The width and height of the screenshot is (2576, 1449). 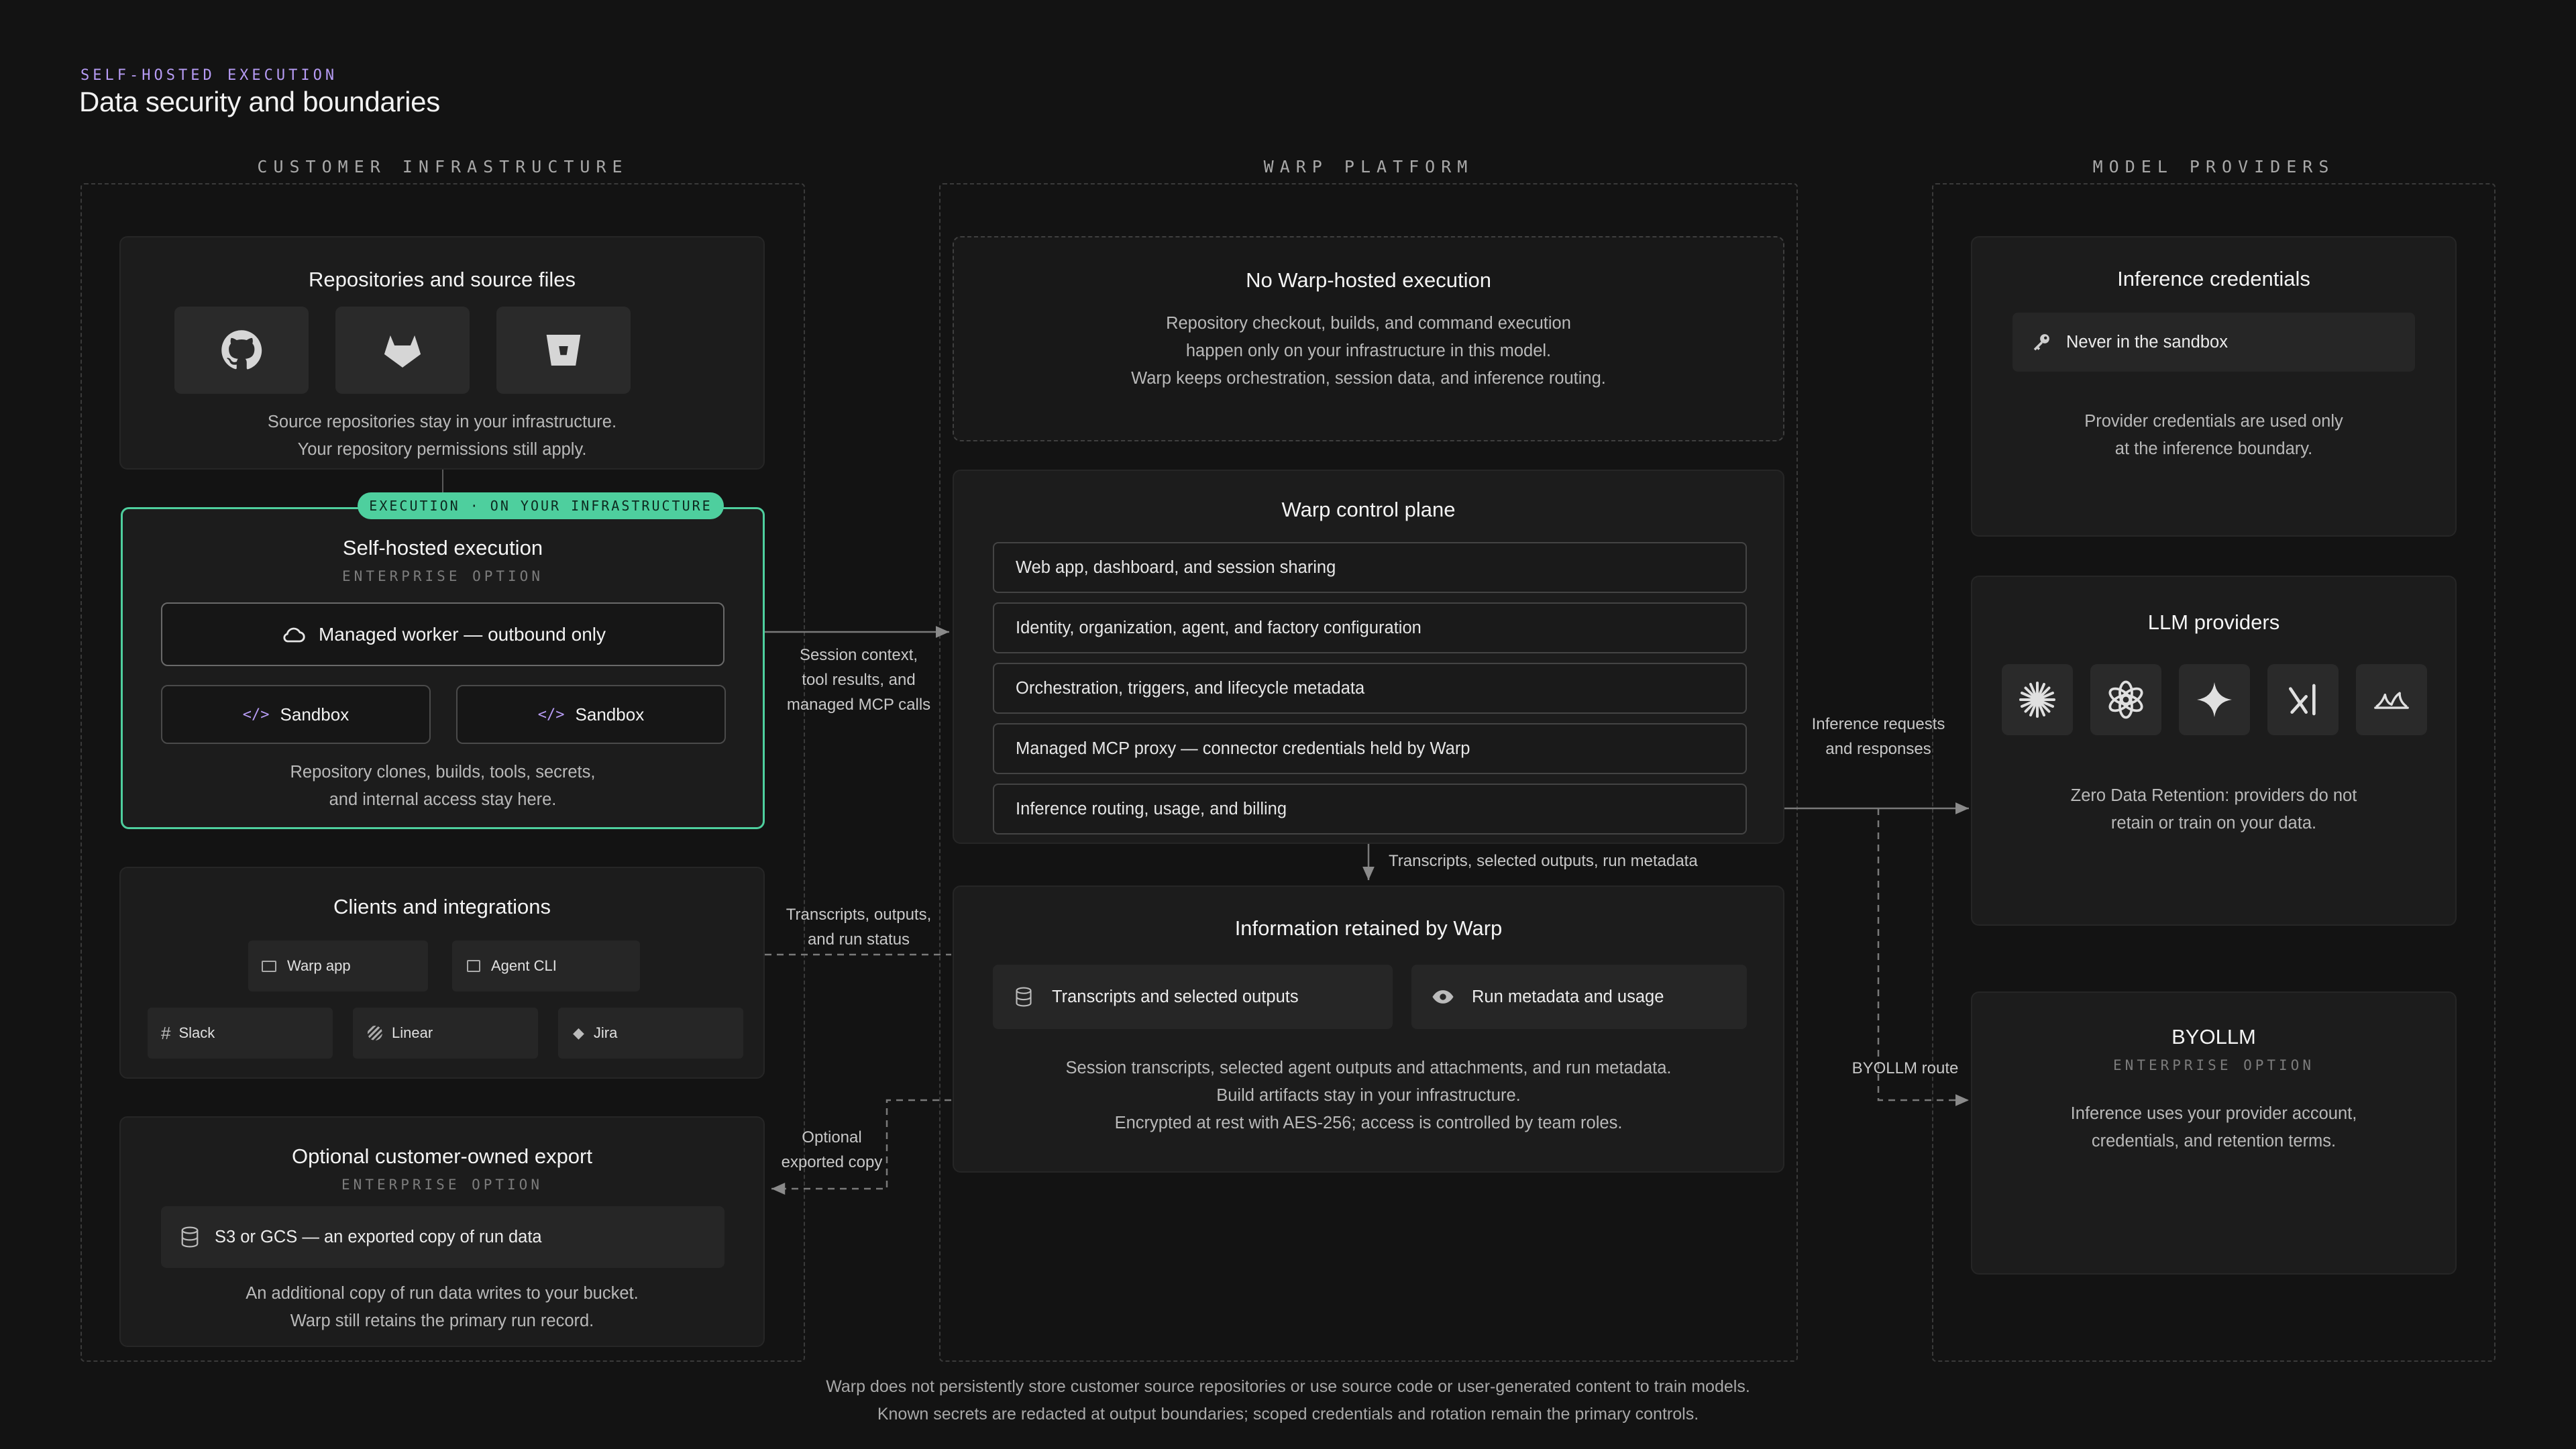 What do you see at coordinates (412, 1032) in the screenshot?
I see `linear-label: Linear` at bounding box center [412, 1032].